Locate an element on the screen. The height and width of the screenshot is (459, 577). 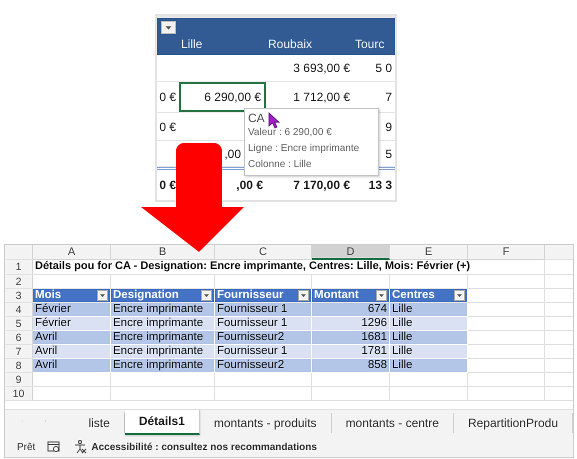
row-number: 10 is located at coordinates (19, 394).